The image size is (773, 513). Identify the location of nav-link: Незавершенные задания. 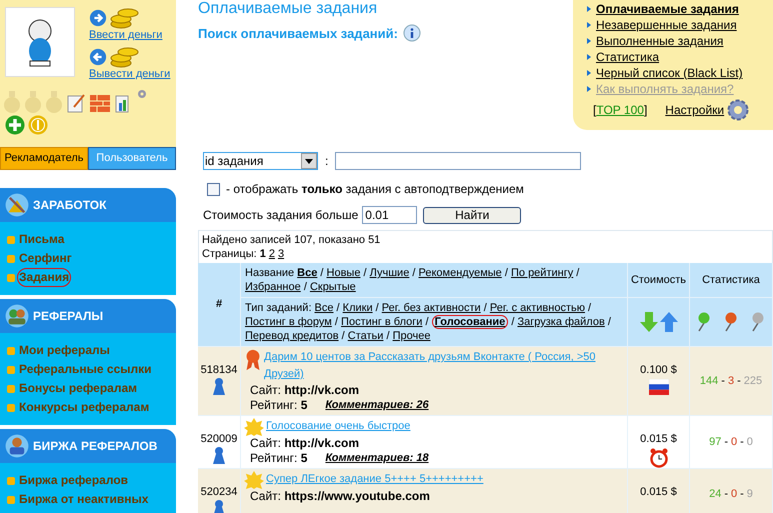
(666, 25).